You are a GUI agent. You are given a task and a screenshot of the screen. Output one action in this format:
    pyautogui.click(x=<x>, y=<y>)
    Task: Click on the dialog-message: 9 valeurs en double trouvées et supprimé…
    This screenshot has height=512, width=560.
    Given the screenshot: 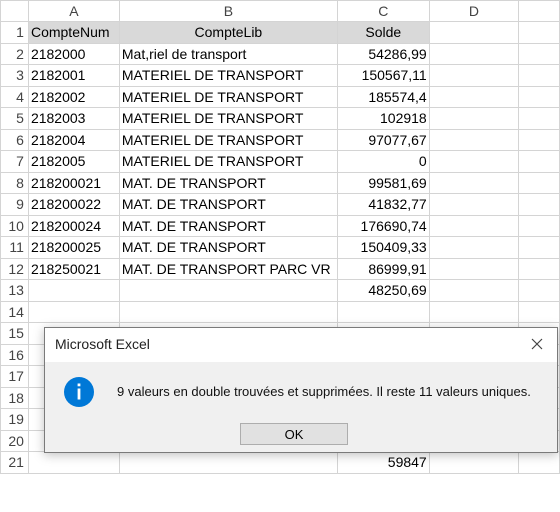 What is the action you would take?
    pyautogui.click(x=324, y=391)
    